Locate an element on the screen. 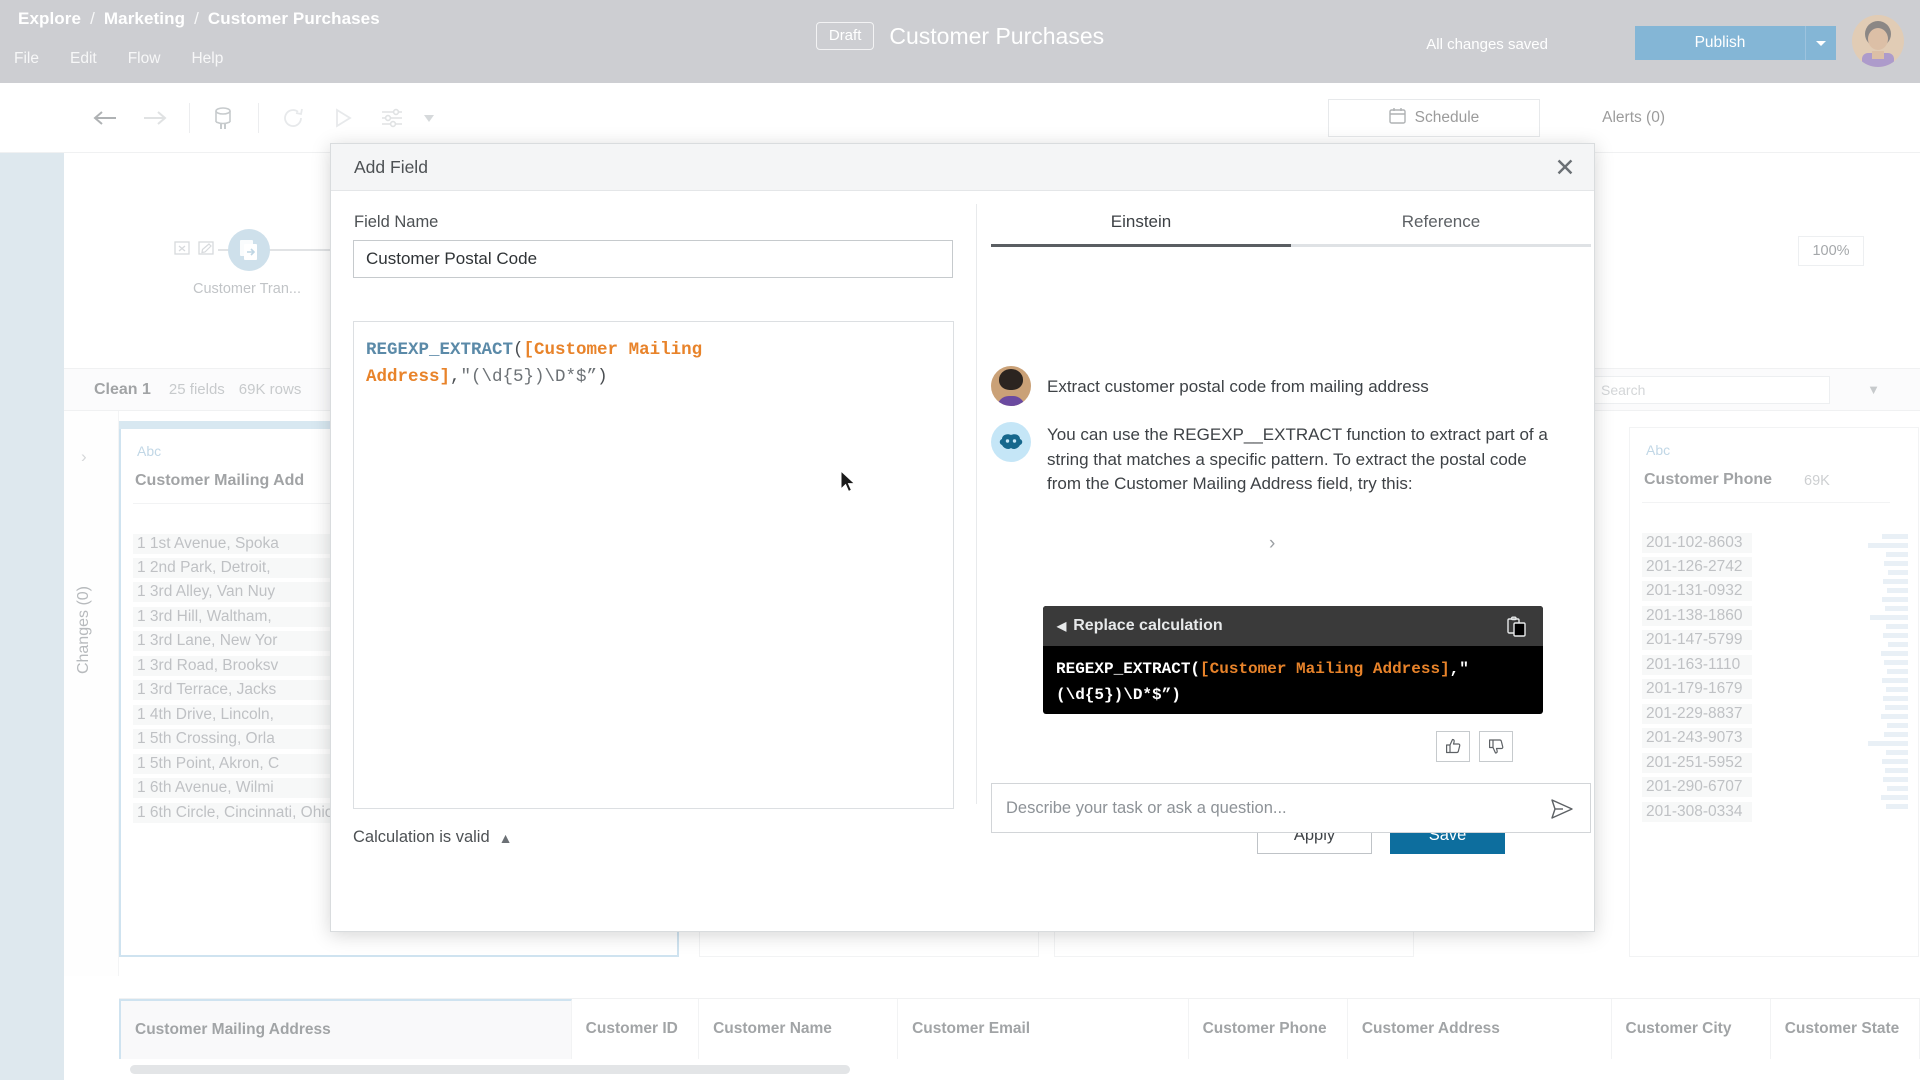 Image resolution: width=1920 pixels, height=1080 pixels. replace-calculation-label: Replace calculation is located at coordinates (1148, 625).